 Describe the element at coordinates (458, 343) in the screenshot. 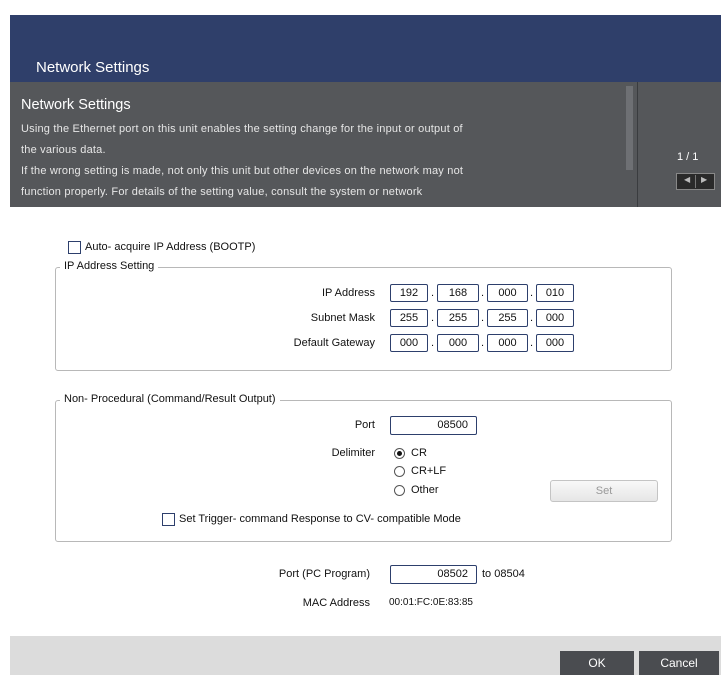

I see `default-gateway-octet-2: 000` at that location.